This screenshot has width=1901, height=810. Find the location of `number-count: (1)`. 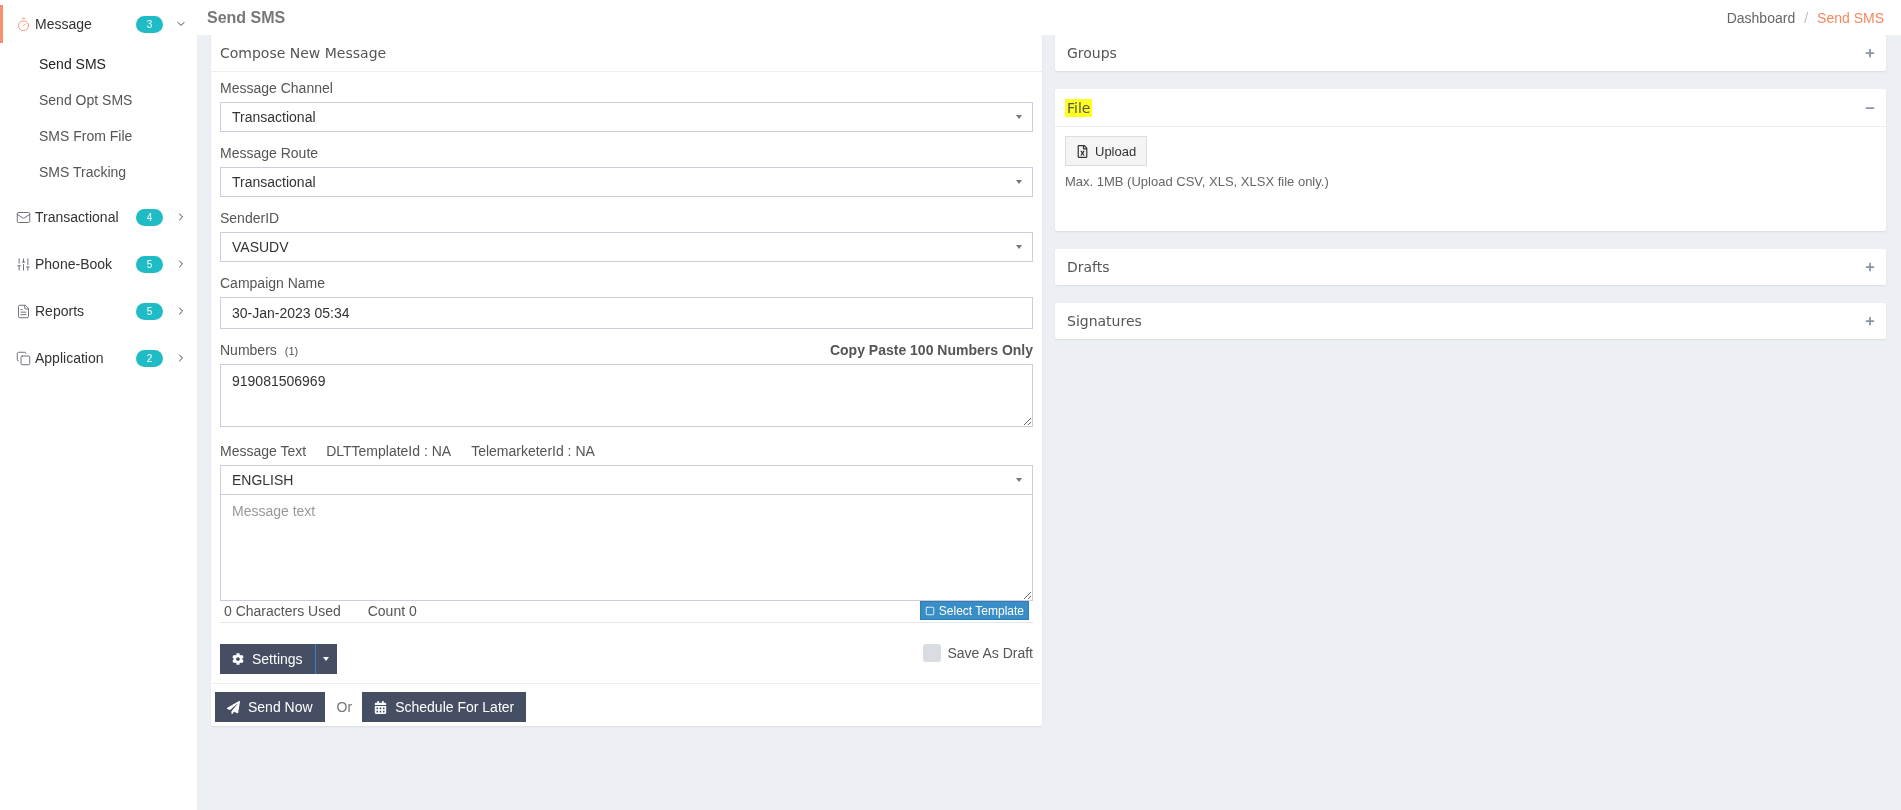

number-count: (1) is located at coordinates (291, 351).